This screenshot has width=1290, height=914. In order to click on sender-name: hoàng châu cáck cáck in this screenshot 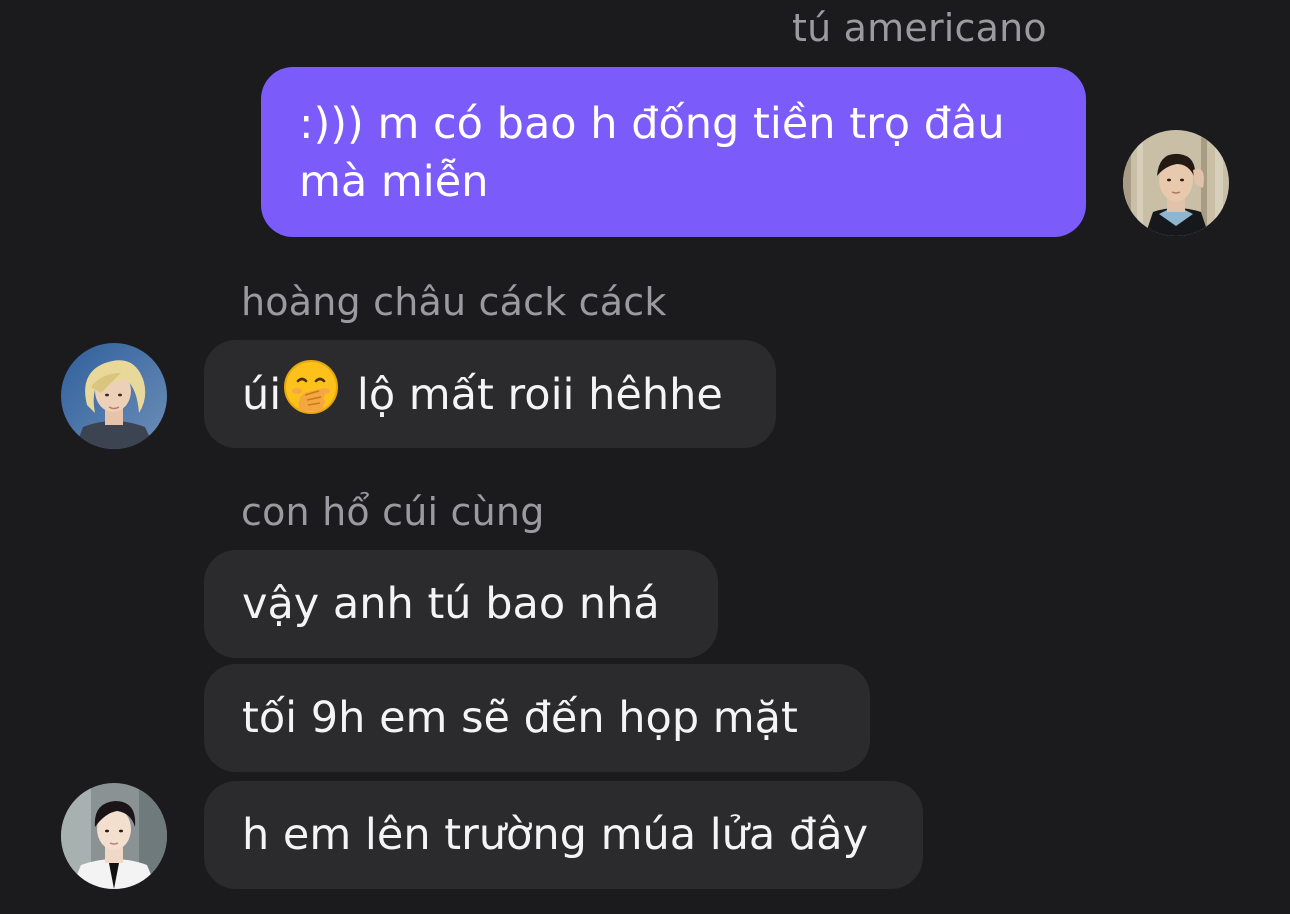, I will do `click(454, 302)`.